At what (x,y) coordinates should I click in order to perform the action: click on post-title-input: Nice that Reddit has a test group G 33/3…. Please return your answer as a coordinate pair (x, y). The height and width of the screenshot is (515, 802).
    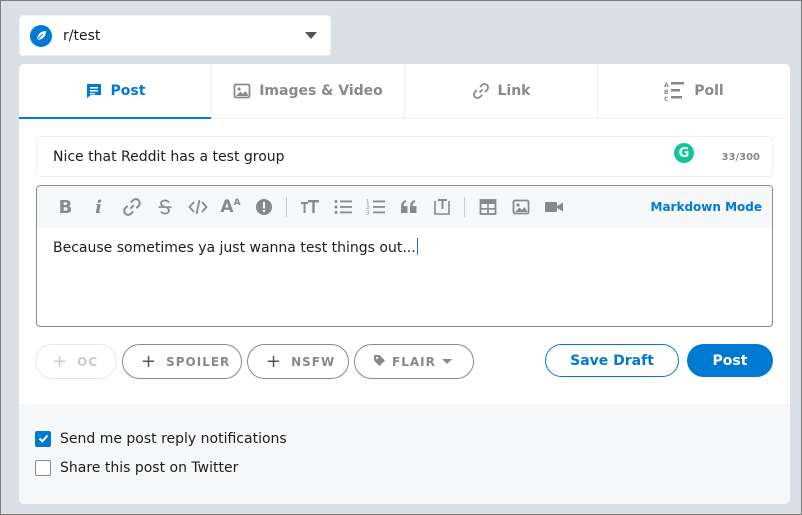
    Looking at the image, I should click on (404, 156).